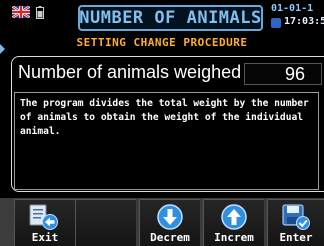 The image size is (324, 246). Describe the element at coordinates (43, 217) in the screenshot. I see `exit-icon` at that location.